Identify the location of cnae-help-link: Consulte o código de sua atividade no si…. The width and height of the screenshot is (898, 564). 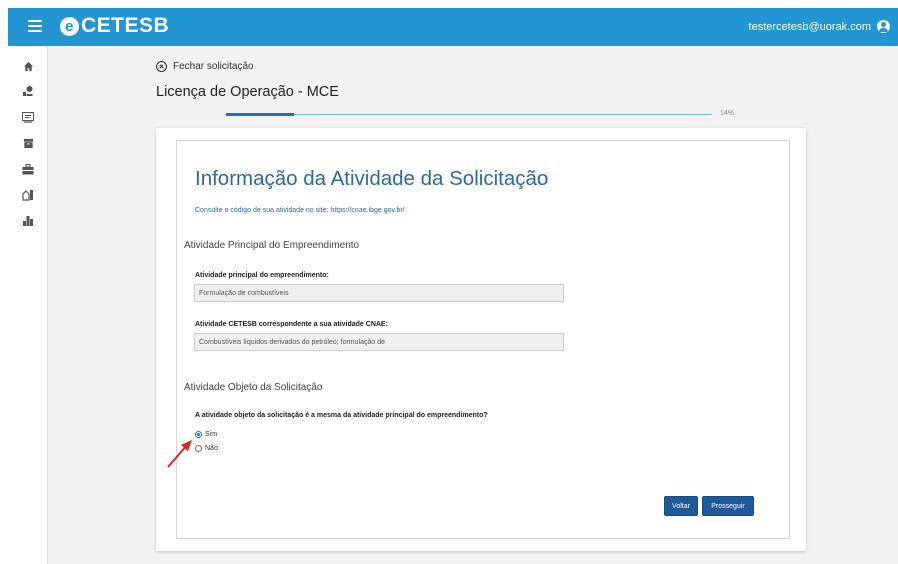
(300, 210).